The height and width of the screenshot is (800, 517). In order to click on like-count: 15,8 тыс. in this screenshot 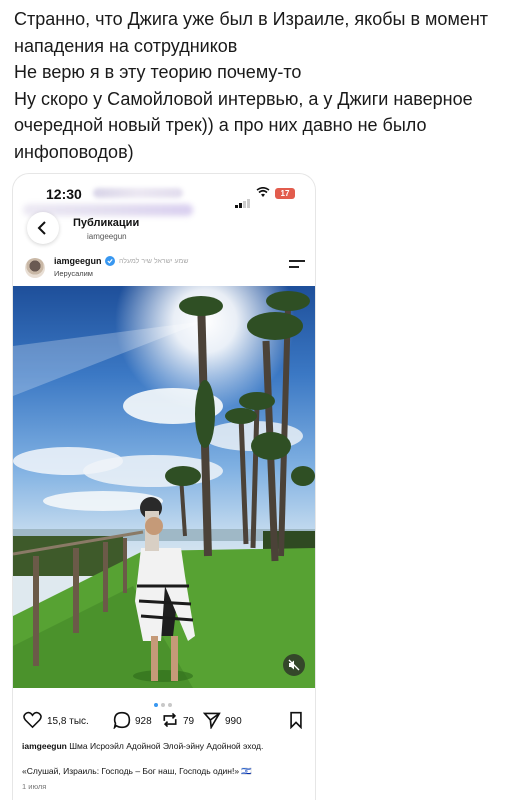, I will do `click(68, 721)`.